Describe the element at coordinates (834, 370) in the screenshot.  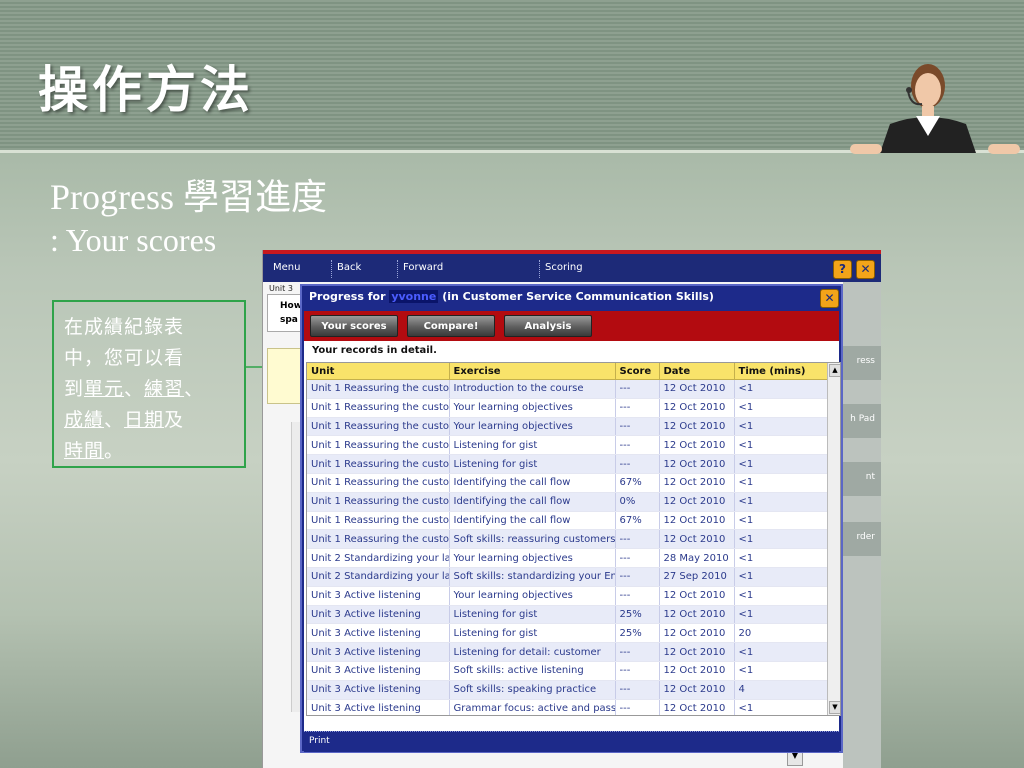
I see `scroll-up-icon: ▲` at that location.